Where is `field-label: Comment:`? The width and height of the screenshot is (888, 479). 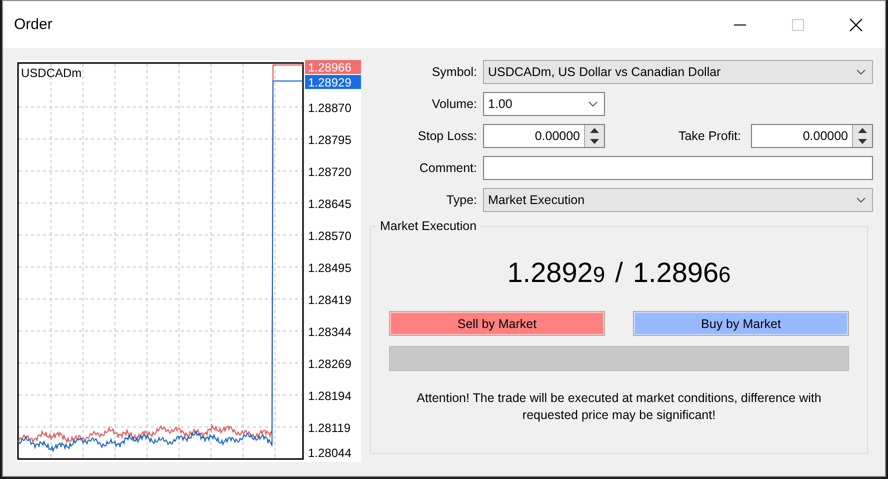 field-label: Comment: is located at coordinates (447, 168).